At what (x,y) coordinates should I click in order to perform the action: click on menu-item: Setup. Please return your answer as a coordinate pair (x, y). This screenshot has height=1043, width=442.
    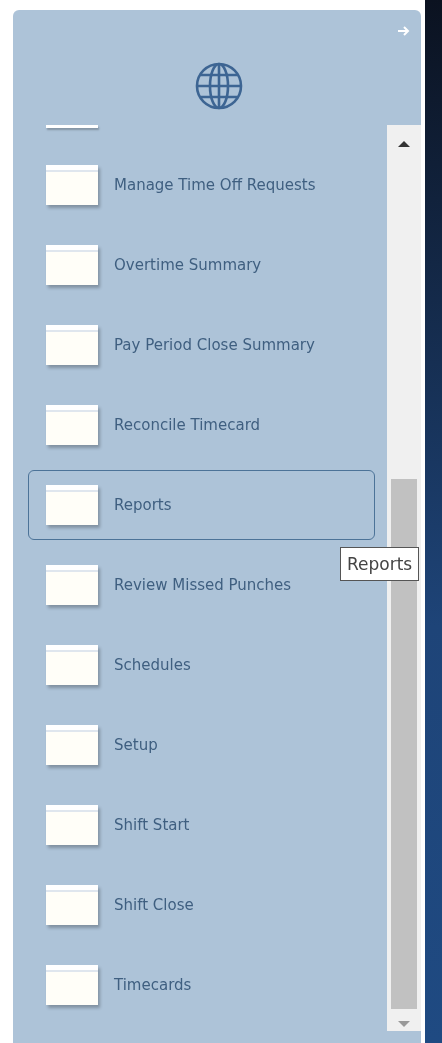
    Looking at the image, I should click on (201, 745).